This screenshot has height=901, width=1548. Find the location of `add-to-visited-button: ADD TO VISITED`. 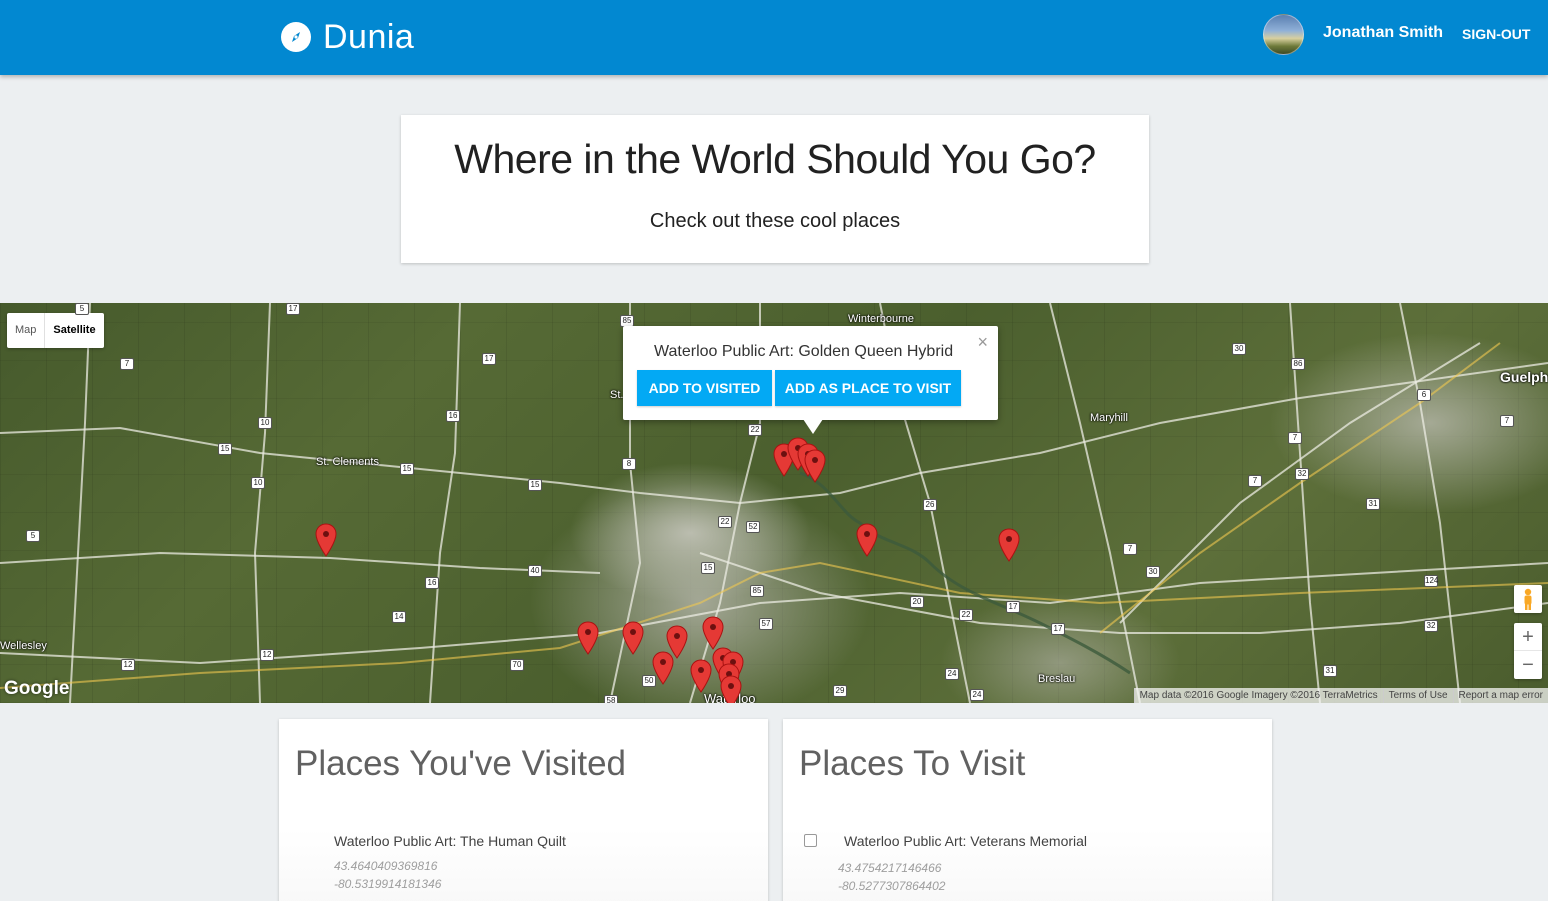

add-to-visited-button: ADD TO VISITED is located at coordinates (704, 388).